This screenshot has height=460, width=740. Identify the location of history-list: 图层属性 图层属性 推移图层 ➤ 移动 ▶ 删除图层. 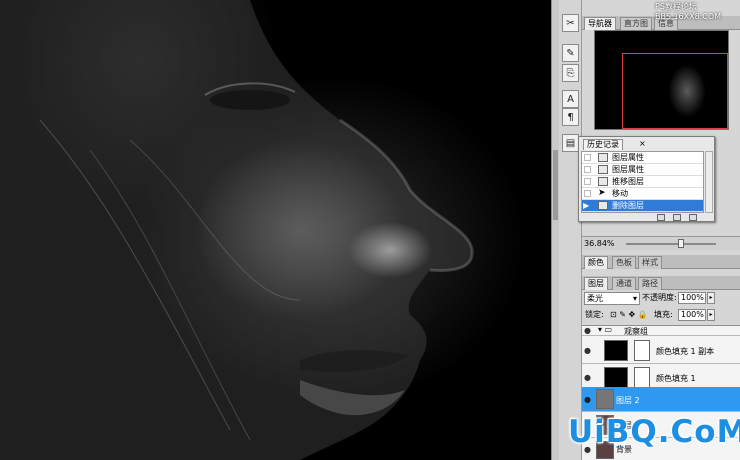
(642, 182).